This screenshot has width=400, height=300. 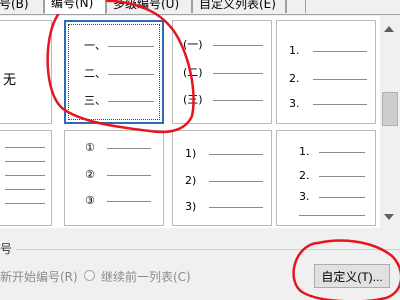 I want to click on list-item: ③, so click(x=123, y=201).